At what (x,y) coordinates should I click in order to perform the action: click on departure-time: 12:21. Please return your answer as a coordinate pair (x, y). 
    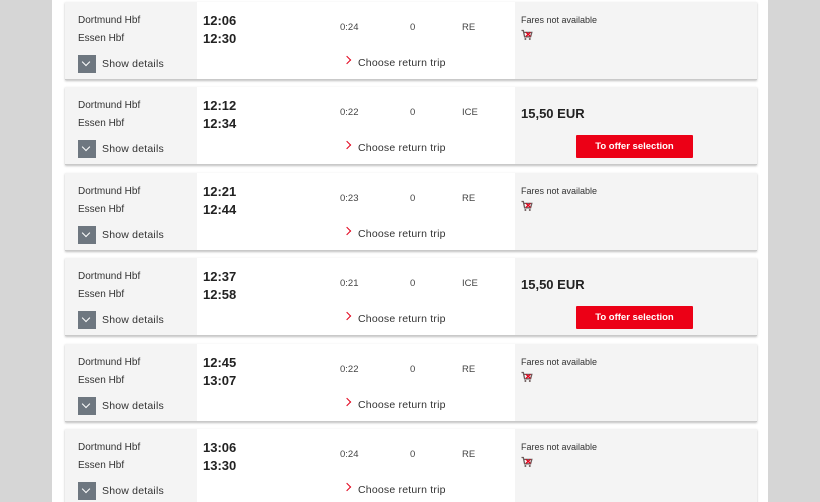
    Looking at the image, I should click on (220, 191).